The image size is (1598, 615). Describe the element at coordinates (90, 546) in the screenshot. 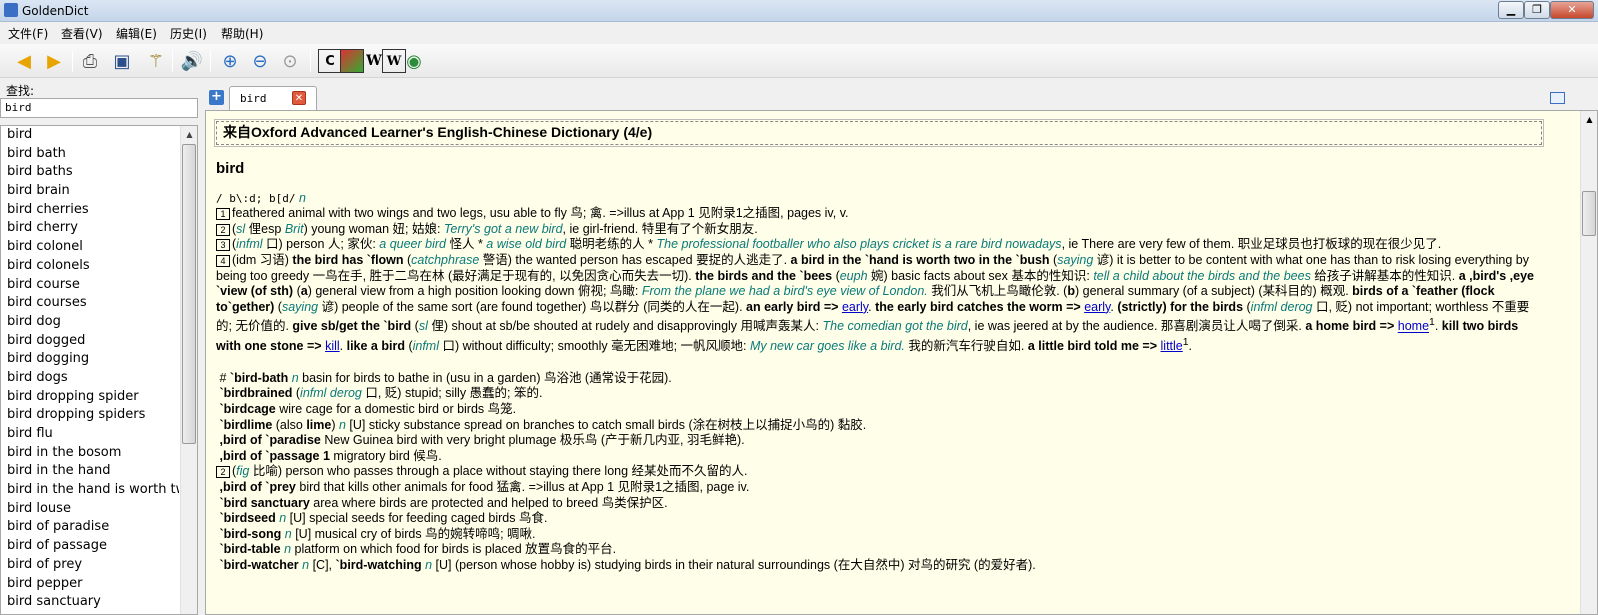

I see `word-list-item: bird of passage` at that location.